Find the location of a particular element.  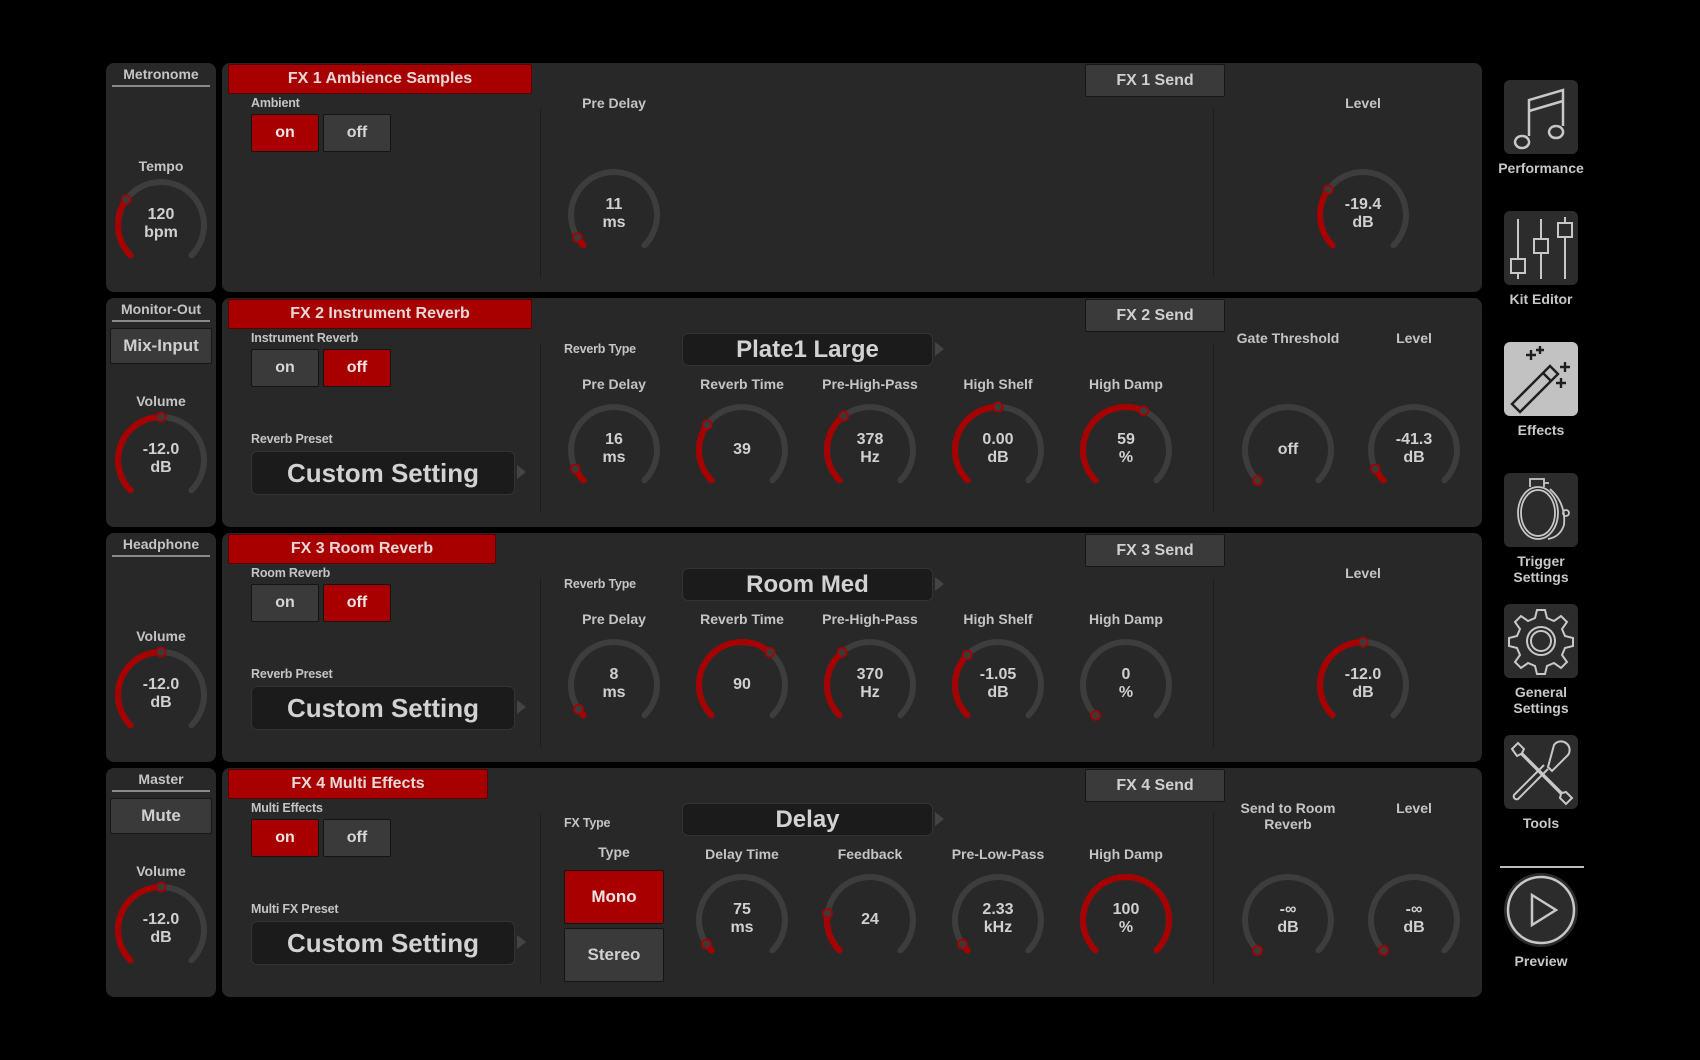

reverb-time-knob: 90 is located at coordinates (742, 685).